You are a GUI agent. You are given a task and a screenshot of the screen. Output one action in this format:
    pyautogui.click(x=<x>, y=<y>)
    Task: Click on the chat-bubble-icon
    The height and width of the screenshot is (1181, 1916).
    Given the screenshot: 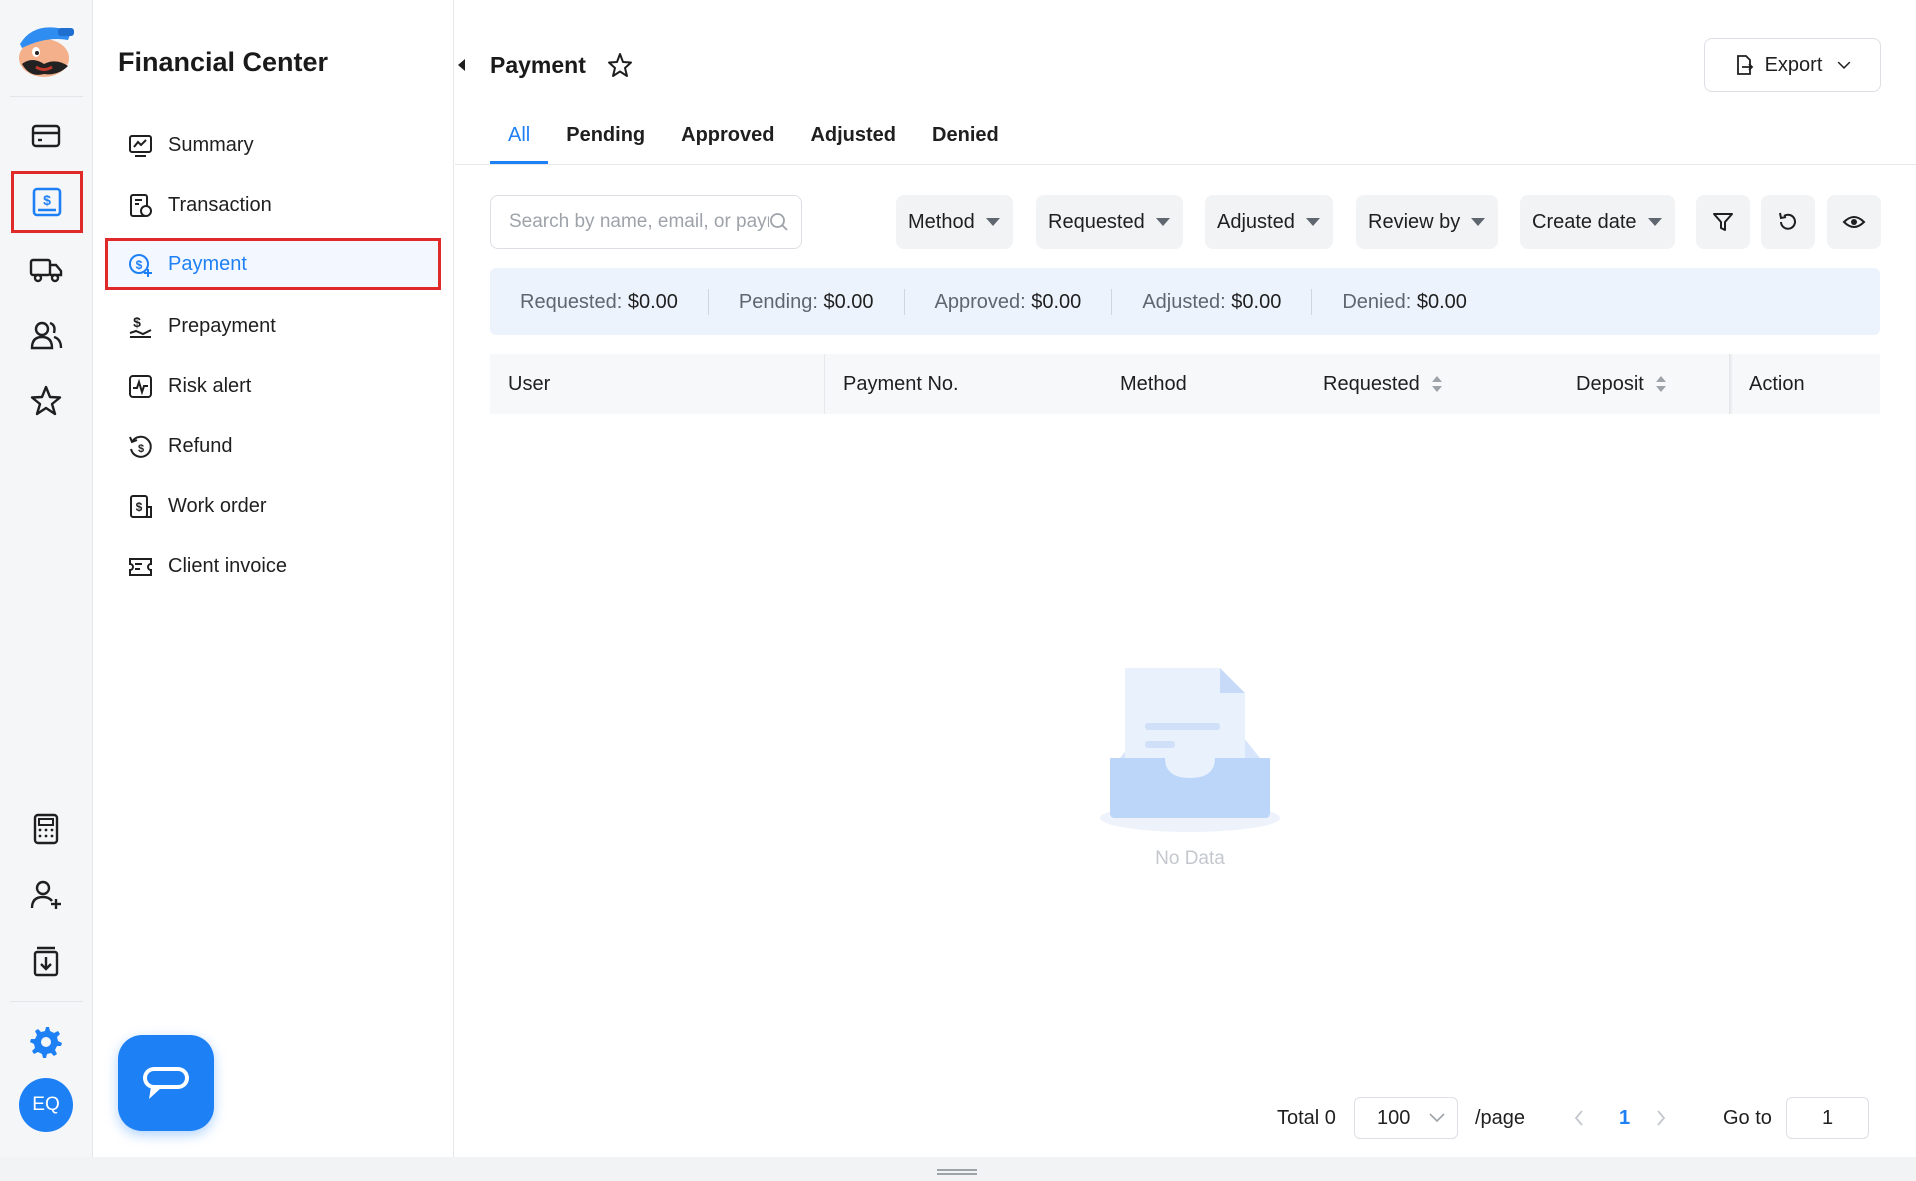 What is the action you would take?
    pyautogui.click(x=166, y=1083)
    